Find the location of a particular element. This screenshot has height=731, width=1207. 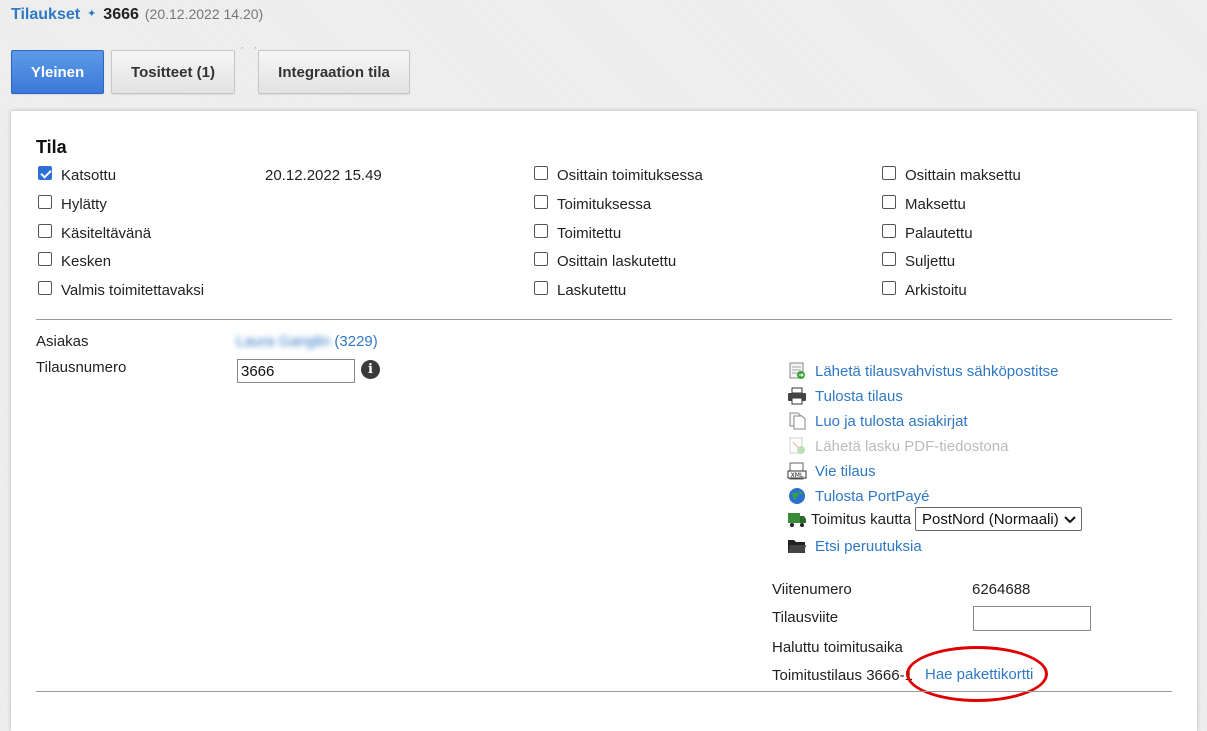

customer-link: Laura Ganglin (3229) is located at coordinates (307, 341).